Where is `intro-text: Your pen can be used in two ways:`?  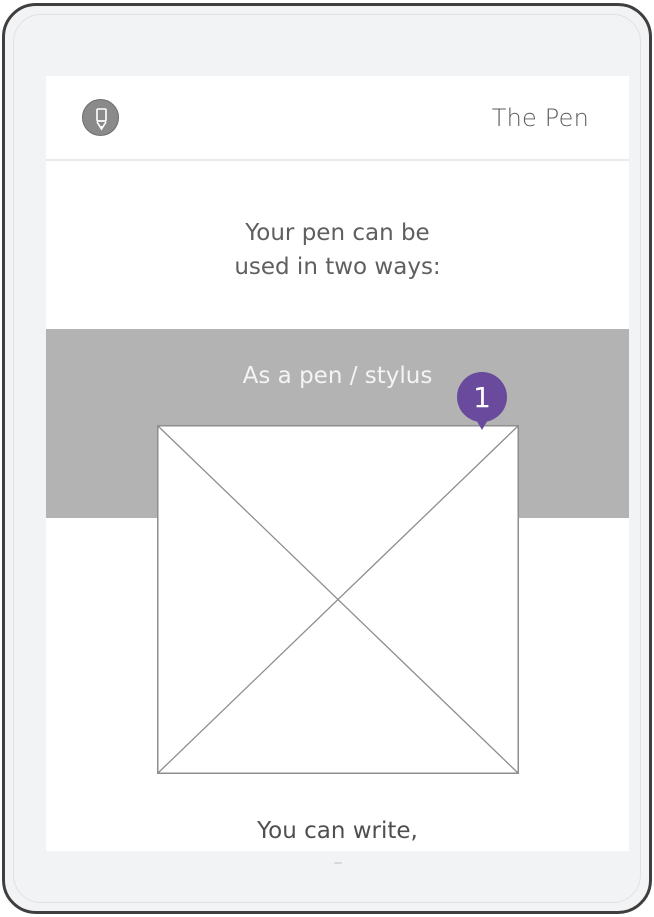 intro-text: Your pen can be used in two ways: is located at coordinates (337, 250).